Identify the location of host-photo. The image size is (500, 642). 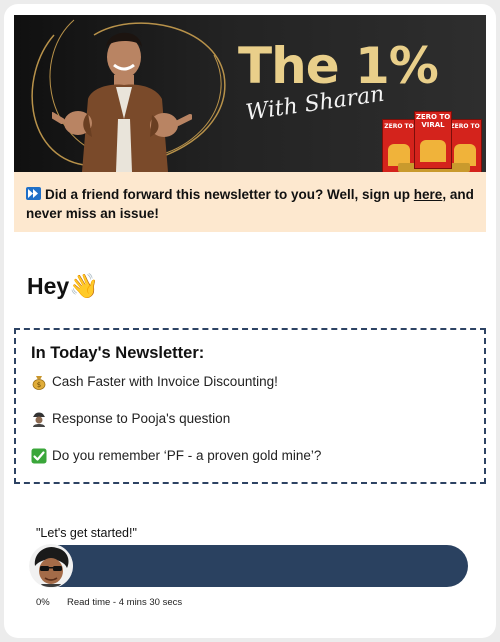
(122, 102).